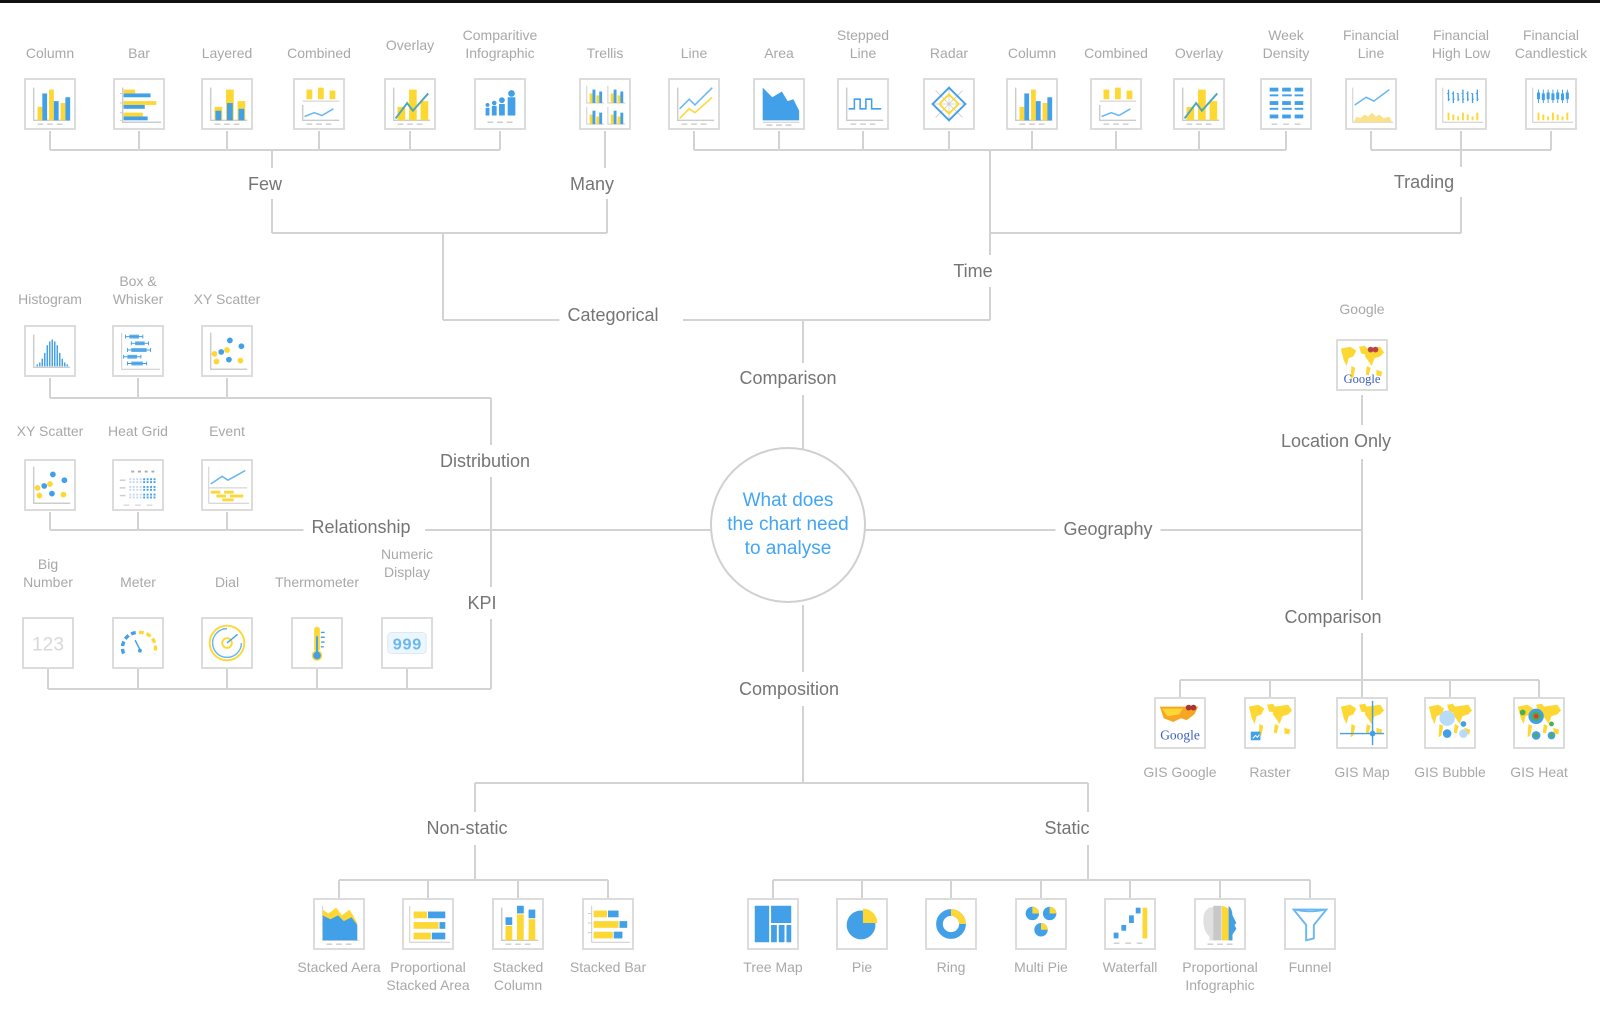 Image resolution: width=1600 pixels, height=1021 pixels. I want to click on chart-option-stacked-column, so click(518, 924).